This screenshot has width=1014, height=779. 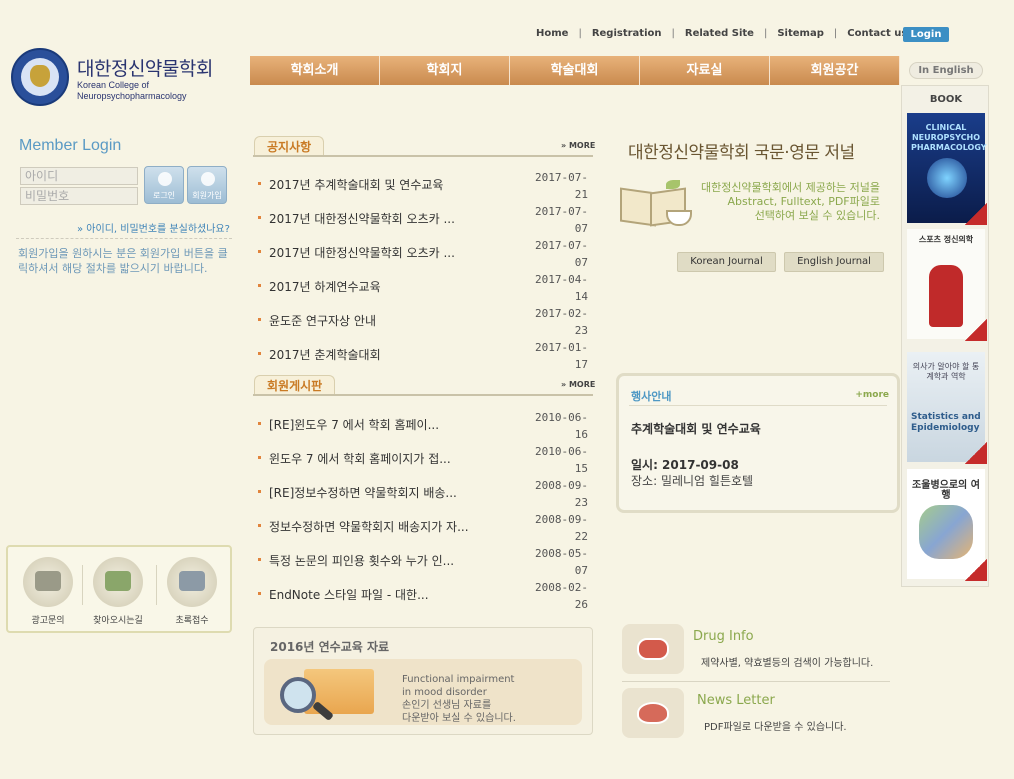 What do you see at coordinates (165, 179) in the screenshot?
I see `key-icon` at bounding box center [165, 179].